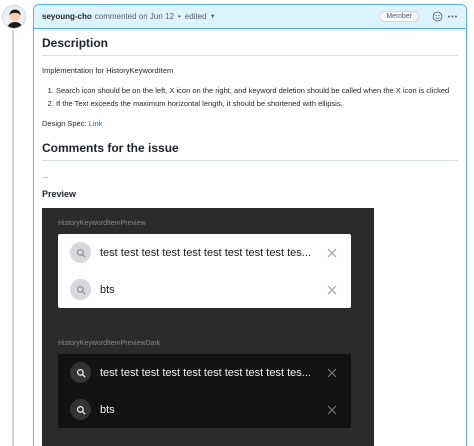  I want to click on comment-author: seyoung-cho, so click(67, 16).